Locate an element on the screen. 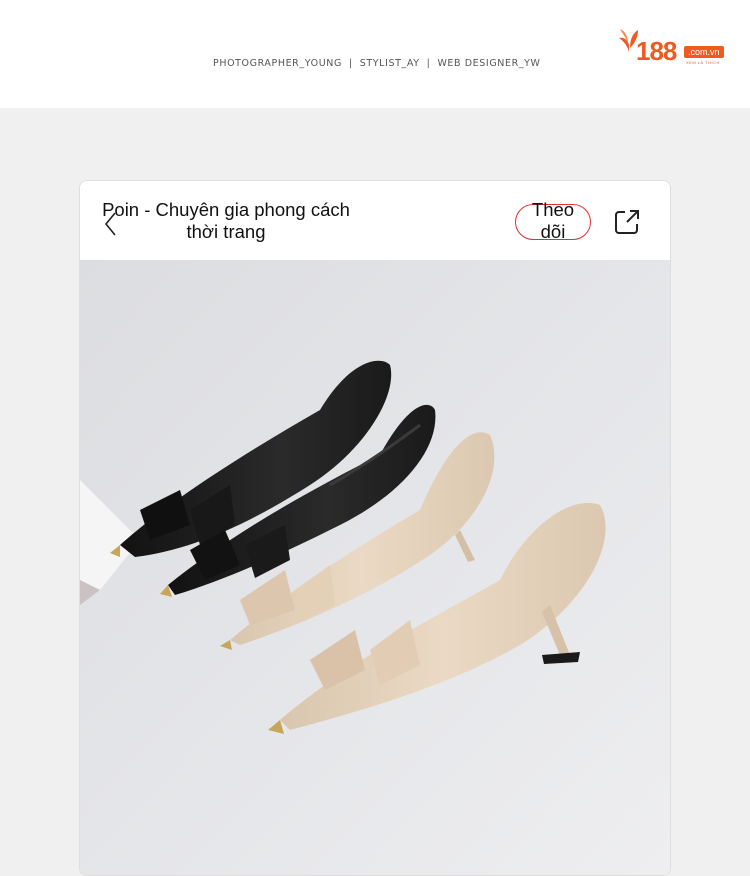 The width and height of the screenshot is (750, 876). credit-designer: WEB DESIGNER_YW is located at coordinates (489, 63).